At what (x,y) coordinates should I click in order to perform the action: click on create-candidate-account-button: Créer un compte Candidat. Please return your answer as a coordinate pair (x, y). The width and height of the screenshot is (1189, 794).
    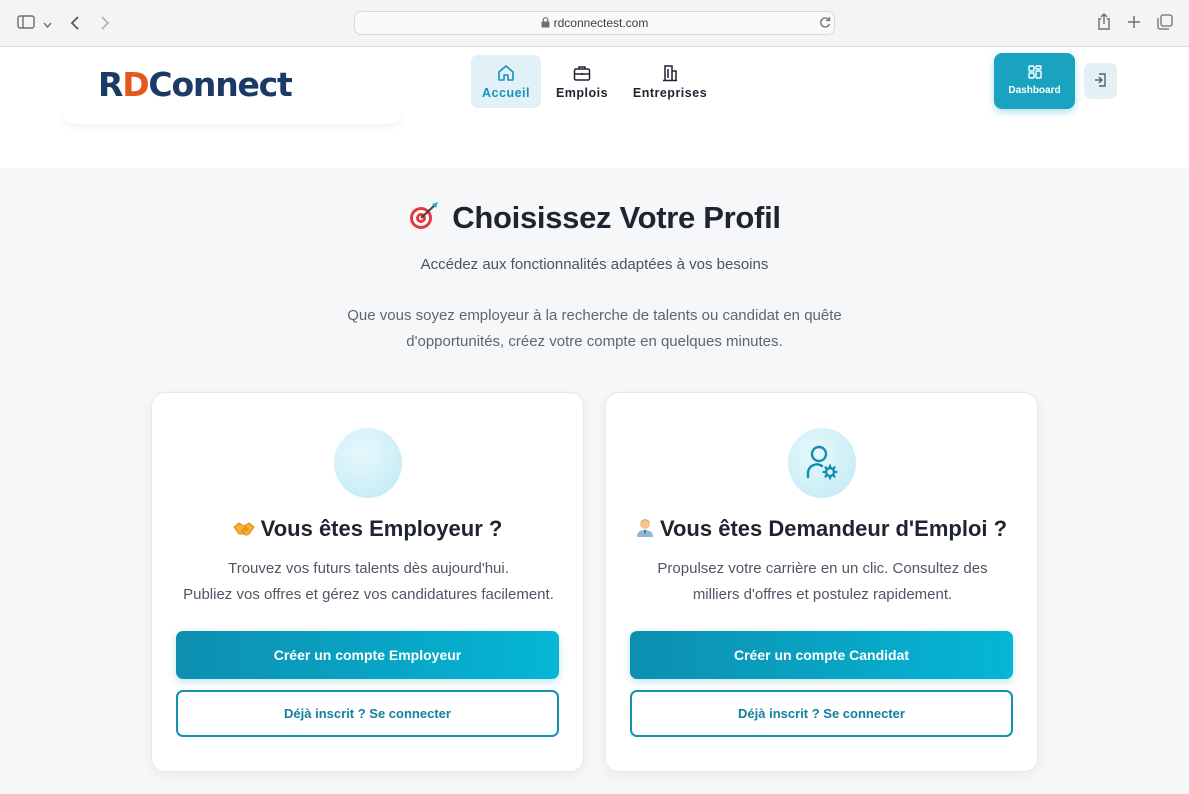
    Looking at the image, I should click on (821, 655).